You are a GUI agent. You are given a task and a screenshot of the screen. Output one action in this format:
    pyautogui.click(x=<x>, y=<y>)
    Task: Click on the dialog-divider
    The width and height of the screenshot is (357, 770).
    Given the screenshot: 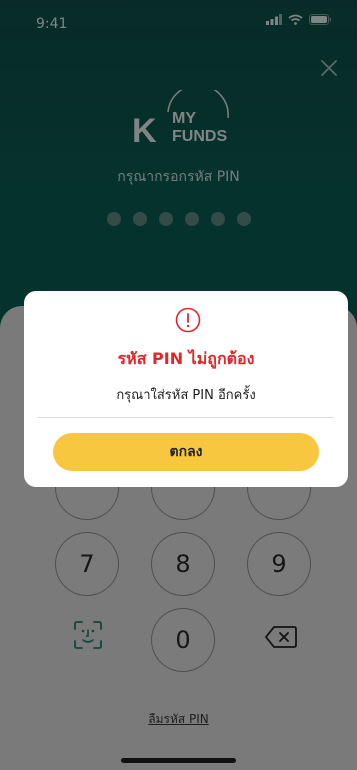 What is the action you would take?
    pyautogui.click(x=186, y=417)
    